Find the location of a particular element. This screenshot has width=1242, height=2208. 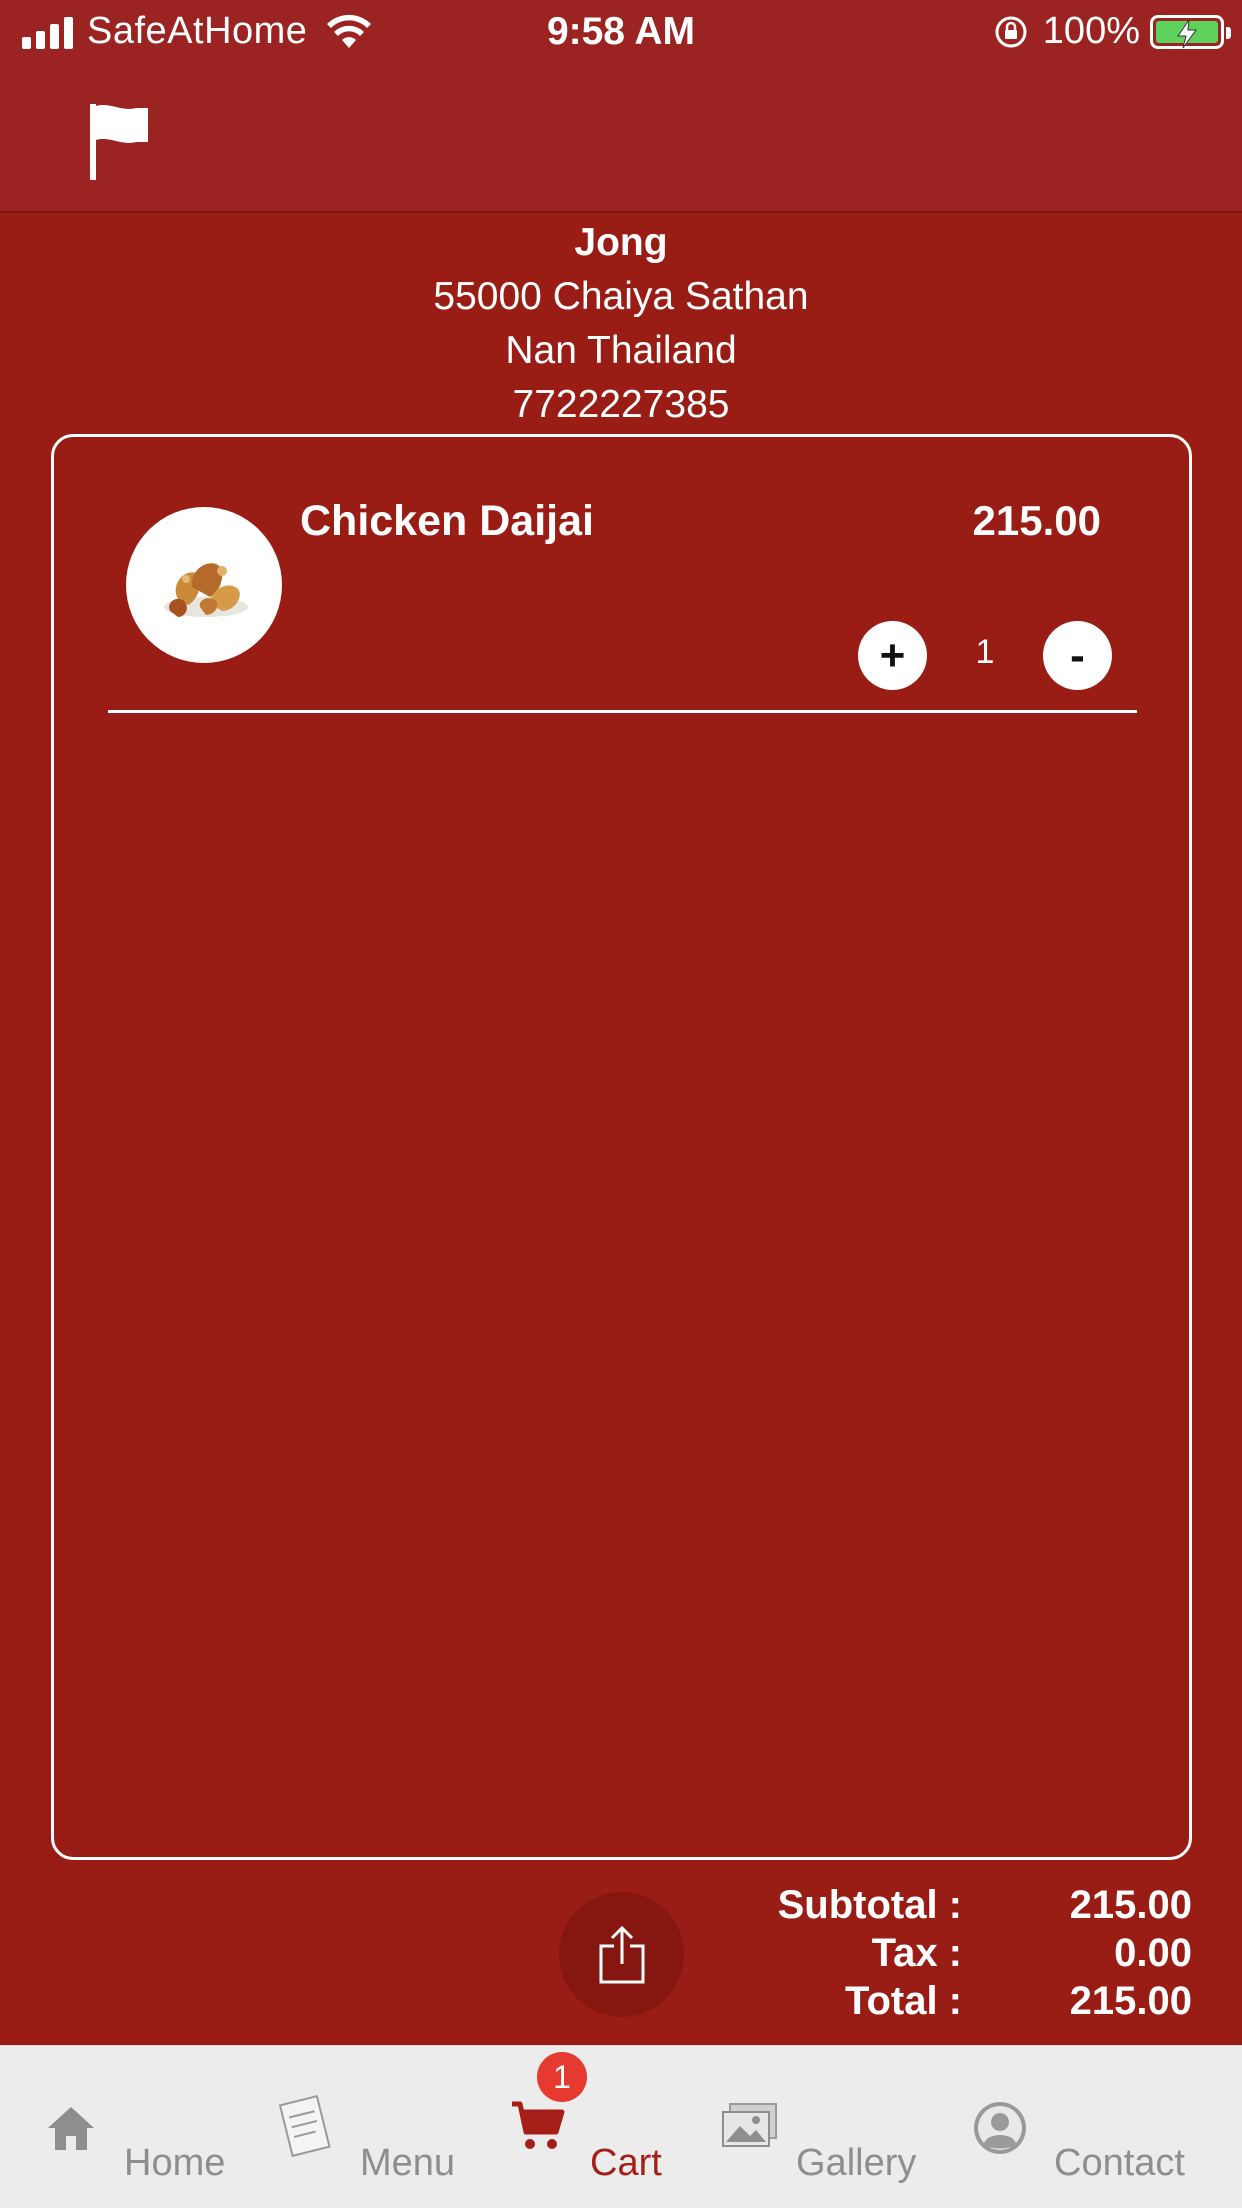

subtotal-value: 215.00 is located at coordinates (1130, 1904).